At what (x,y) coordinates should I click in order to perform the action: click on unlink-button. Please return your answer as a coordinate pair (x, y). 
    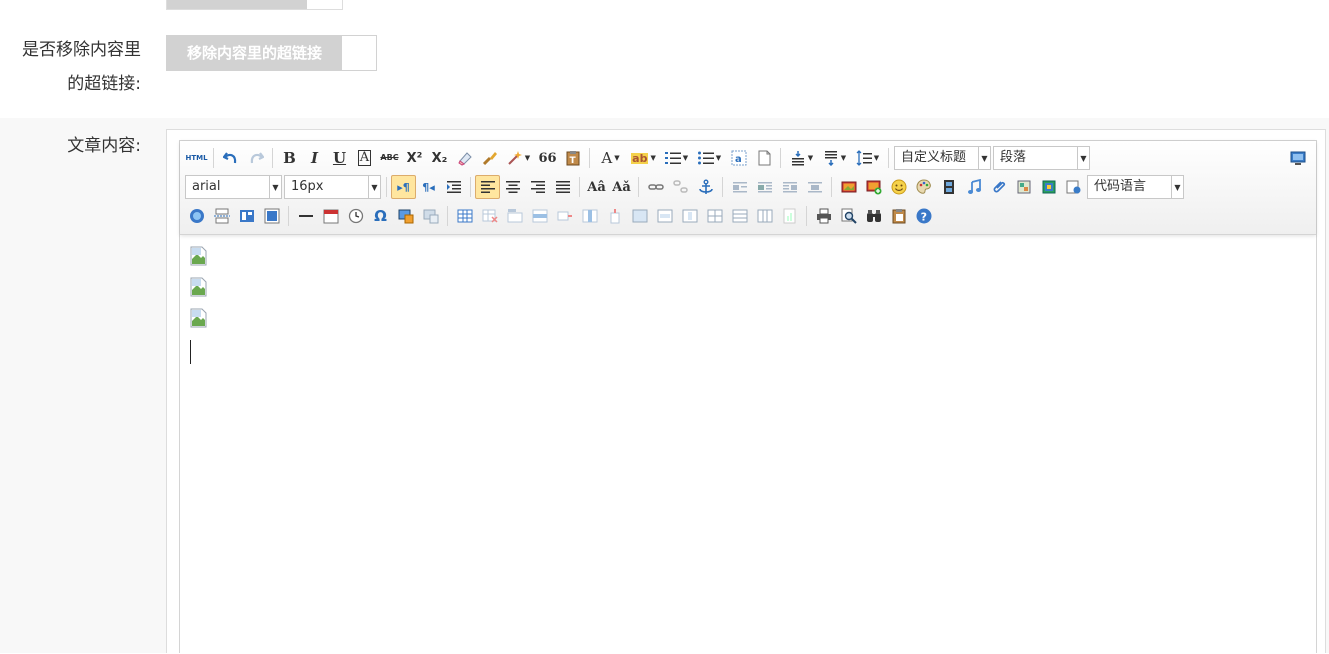
    Looking at the image, I should click on (680, 187).